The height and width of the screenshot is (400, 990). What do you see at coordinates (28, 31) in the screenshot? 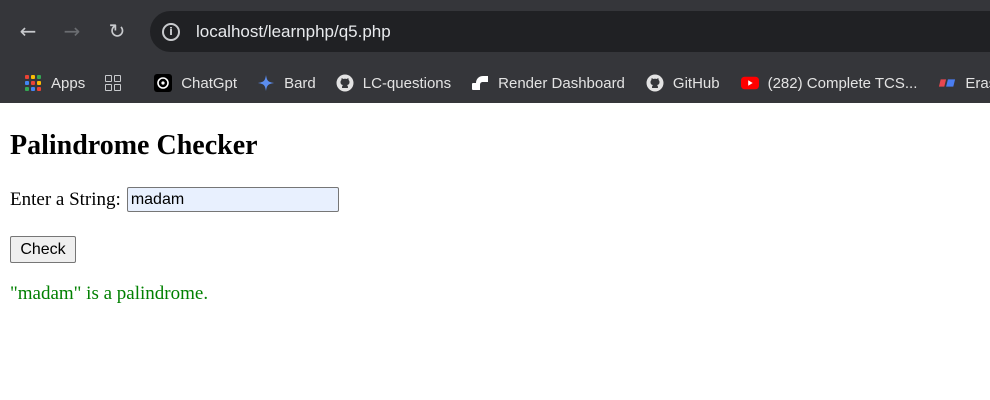
I see `back-icon: ←` at bounding box center [28, 31].